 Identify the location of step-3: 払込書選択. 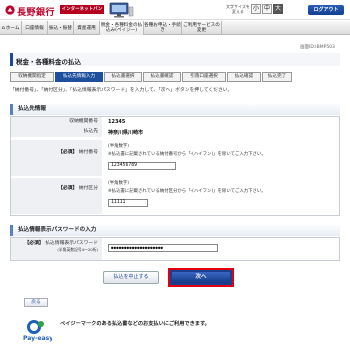
(123, 77).